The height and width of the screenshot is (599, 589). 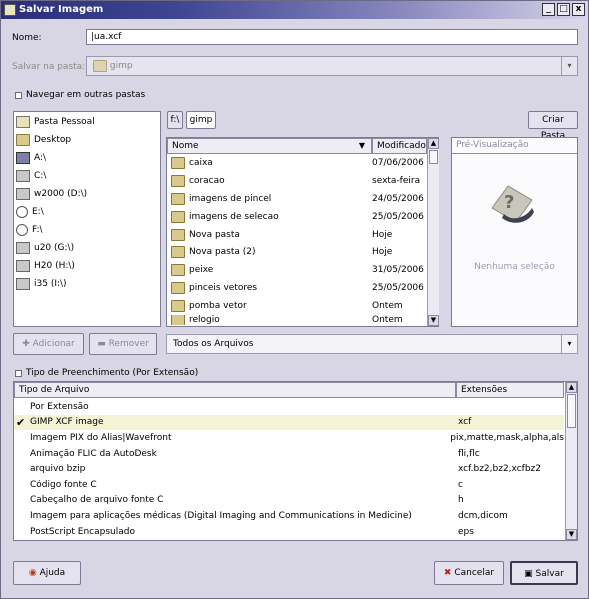 What do you see at coordinates (87, 230) in the screenshot?
I see `place-f: F:\` at bounding box center [87, 230].